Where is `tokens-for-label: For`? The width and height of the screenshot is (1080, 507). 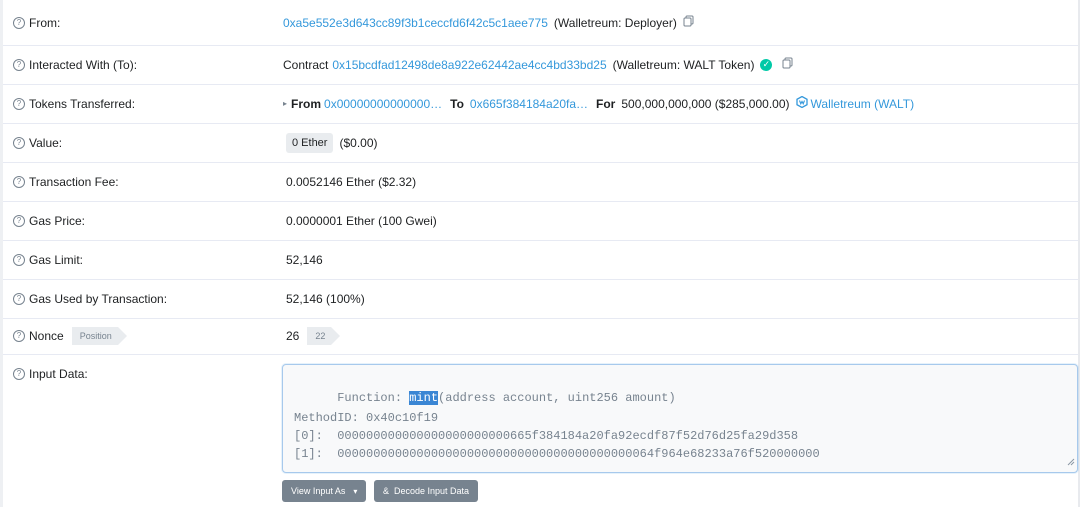 tokens-for-label: For is located at coordinates (606, 103).